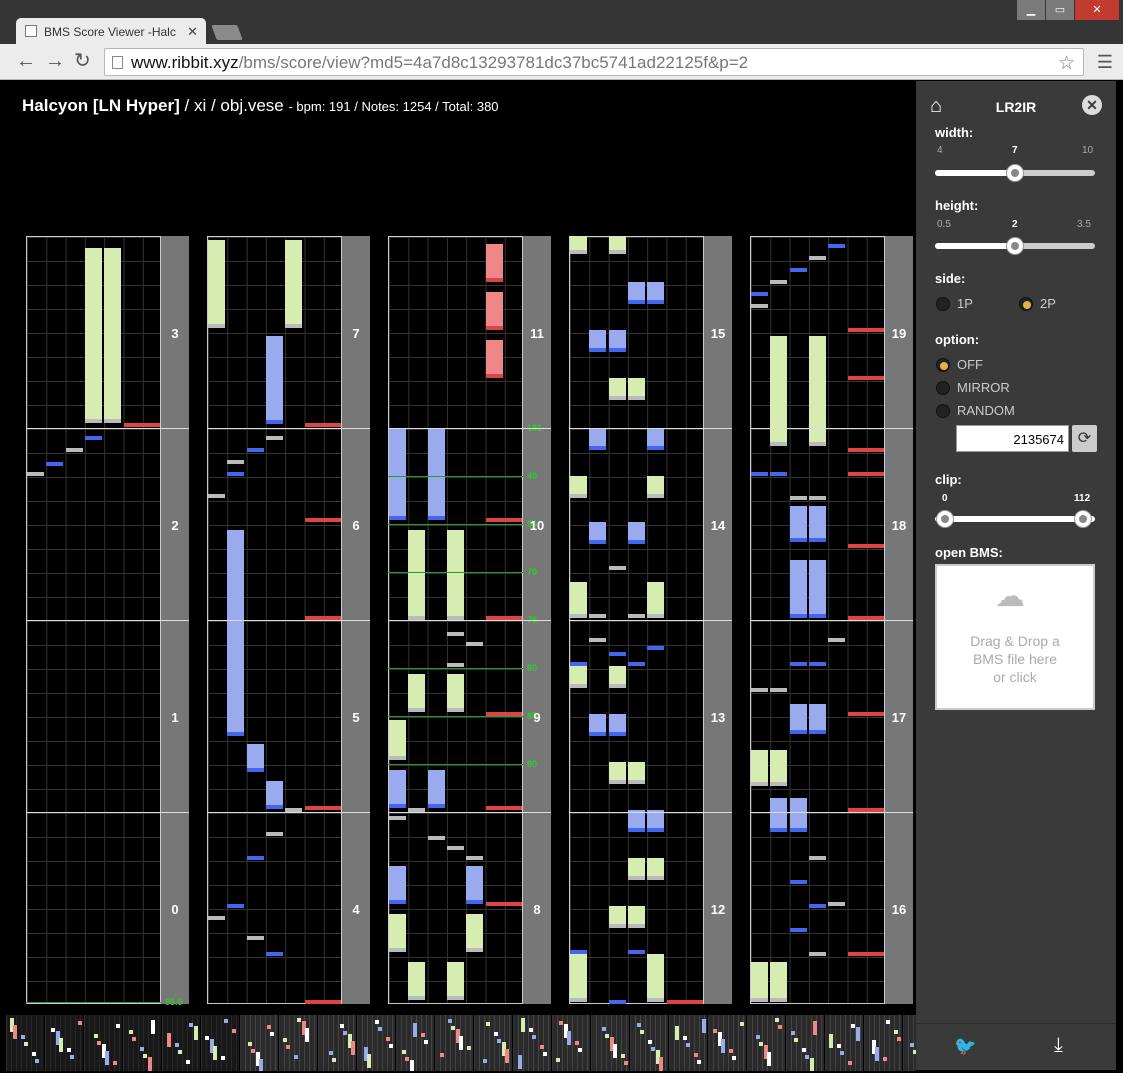  Describe the element at coordinates (55, 61) in the screenshot. I see `forward-arrow-icon: →` at that location.